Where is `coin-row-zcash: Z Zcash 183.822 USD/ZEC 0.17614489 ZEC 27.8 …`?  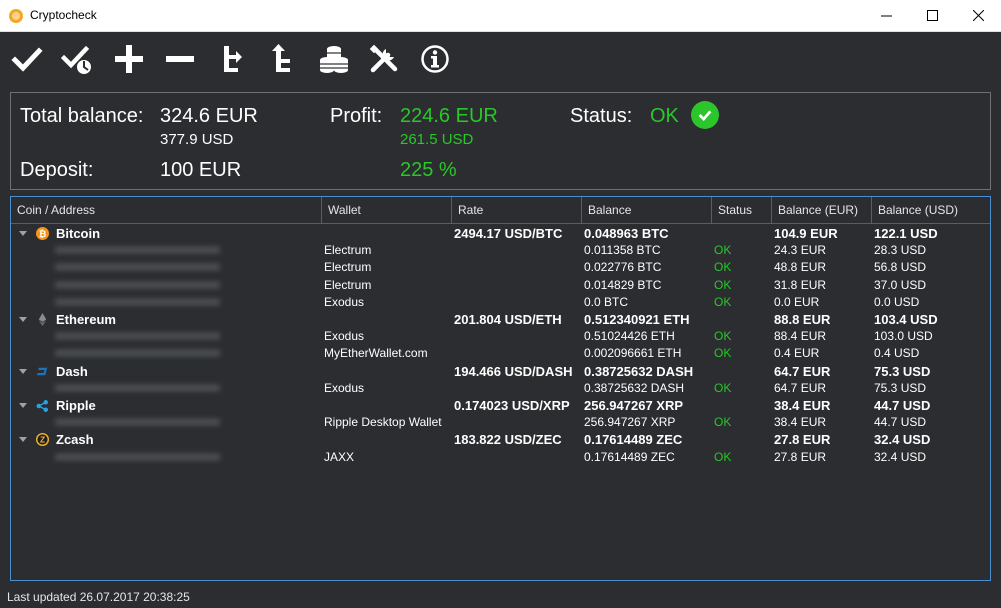
coin-row-zcash: Z Zcash 183.822 USD/ZEC 0.17614489 ZEC 27.8 … is located at coordinates (500, 439).